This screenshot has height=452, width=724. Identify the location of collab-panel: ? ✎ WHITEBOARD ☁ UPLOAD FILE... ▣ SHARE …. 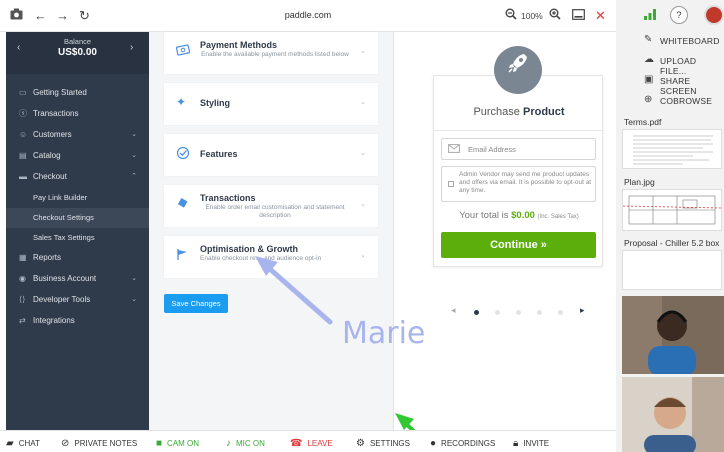
(670, 226).